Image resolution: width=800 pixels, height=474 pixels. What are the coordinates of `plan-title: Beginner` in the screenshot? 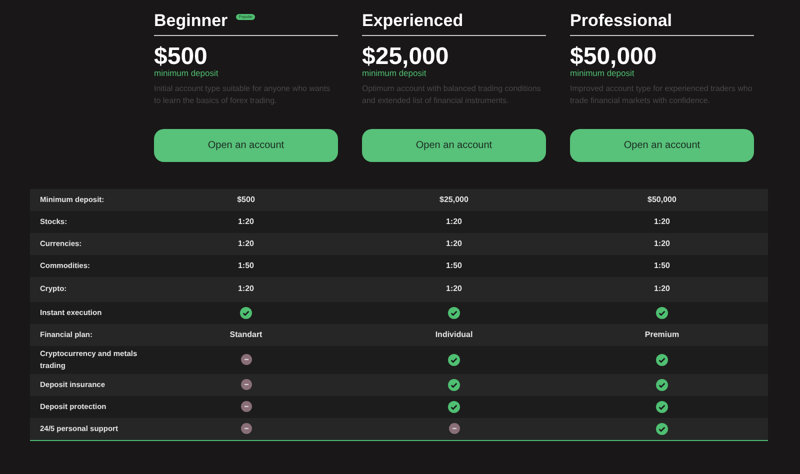 It's located at (191, 20).